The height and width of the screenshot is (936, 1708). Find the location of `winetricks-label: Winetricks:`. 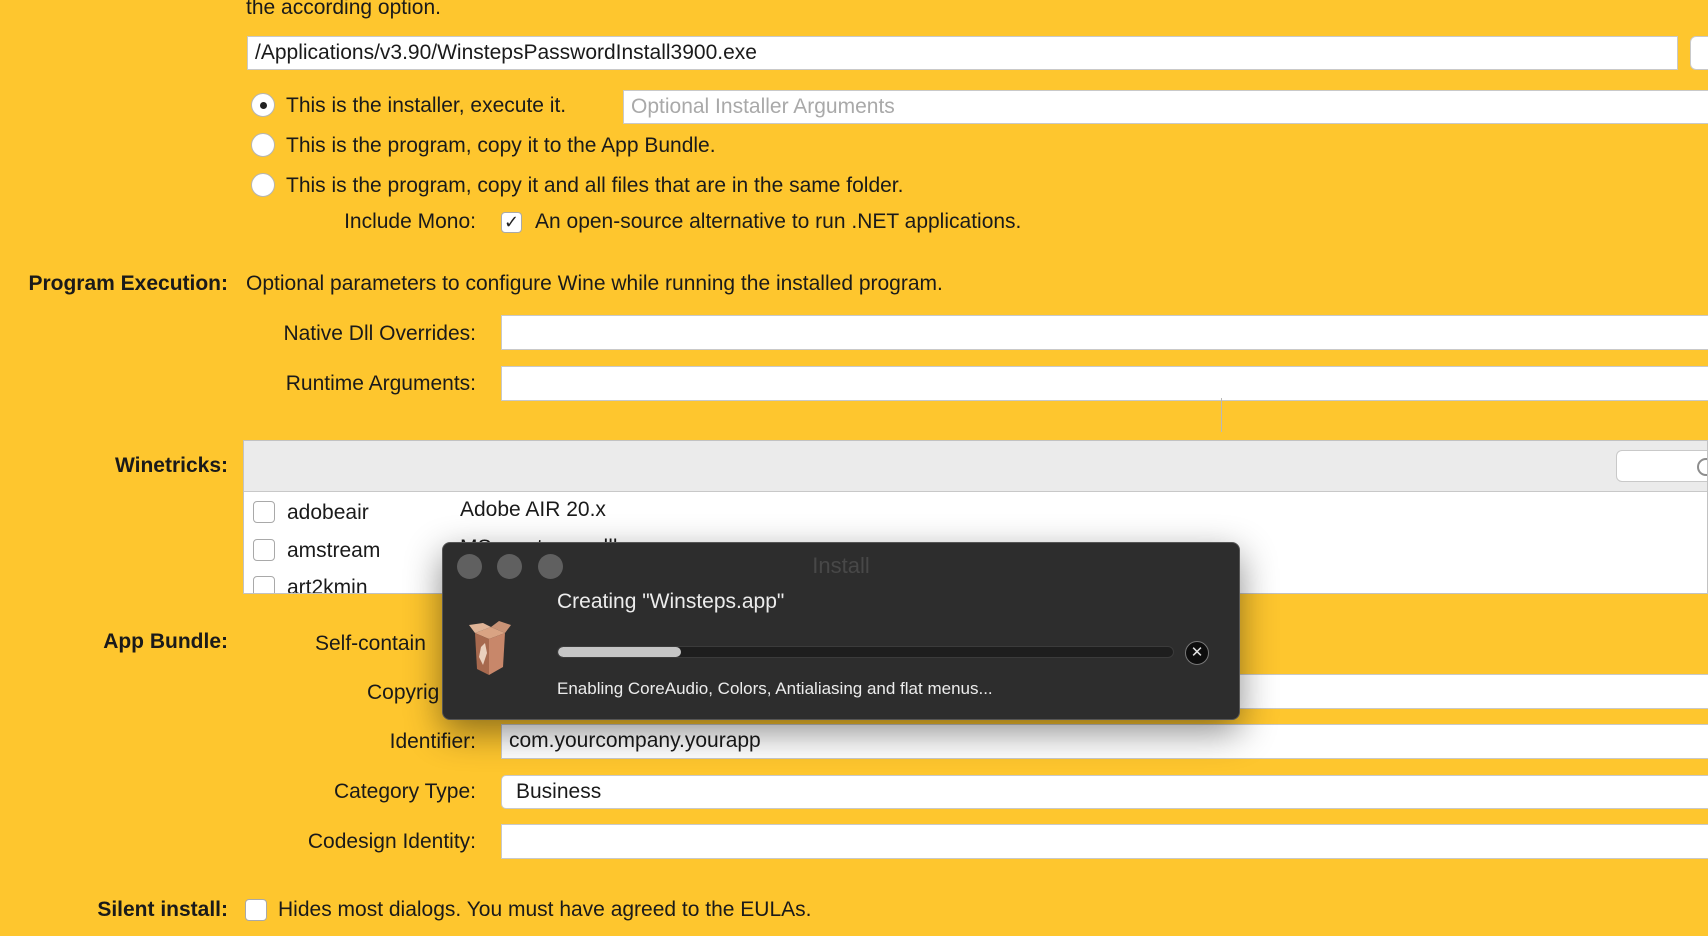

winetricks-label: Winetricks: is located at coordinates (171, 465).